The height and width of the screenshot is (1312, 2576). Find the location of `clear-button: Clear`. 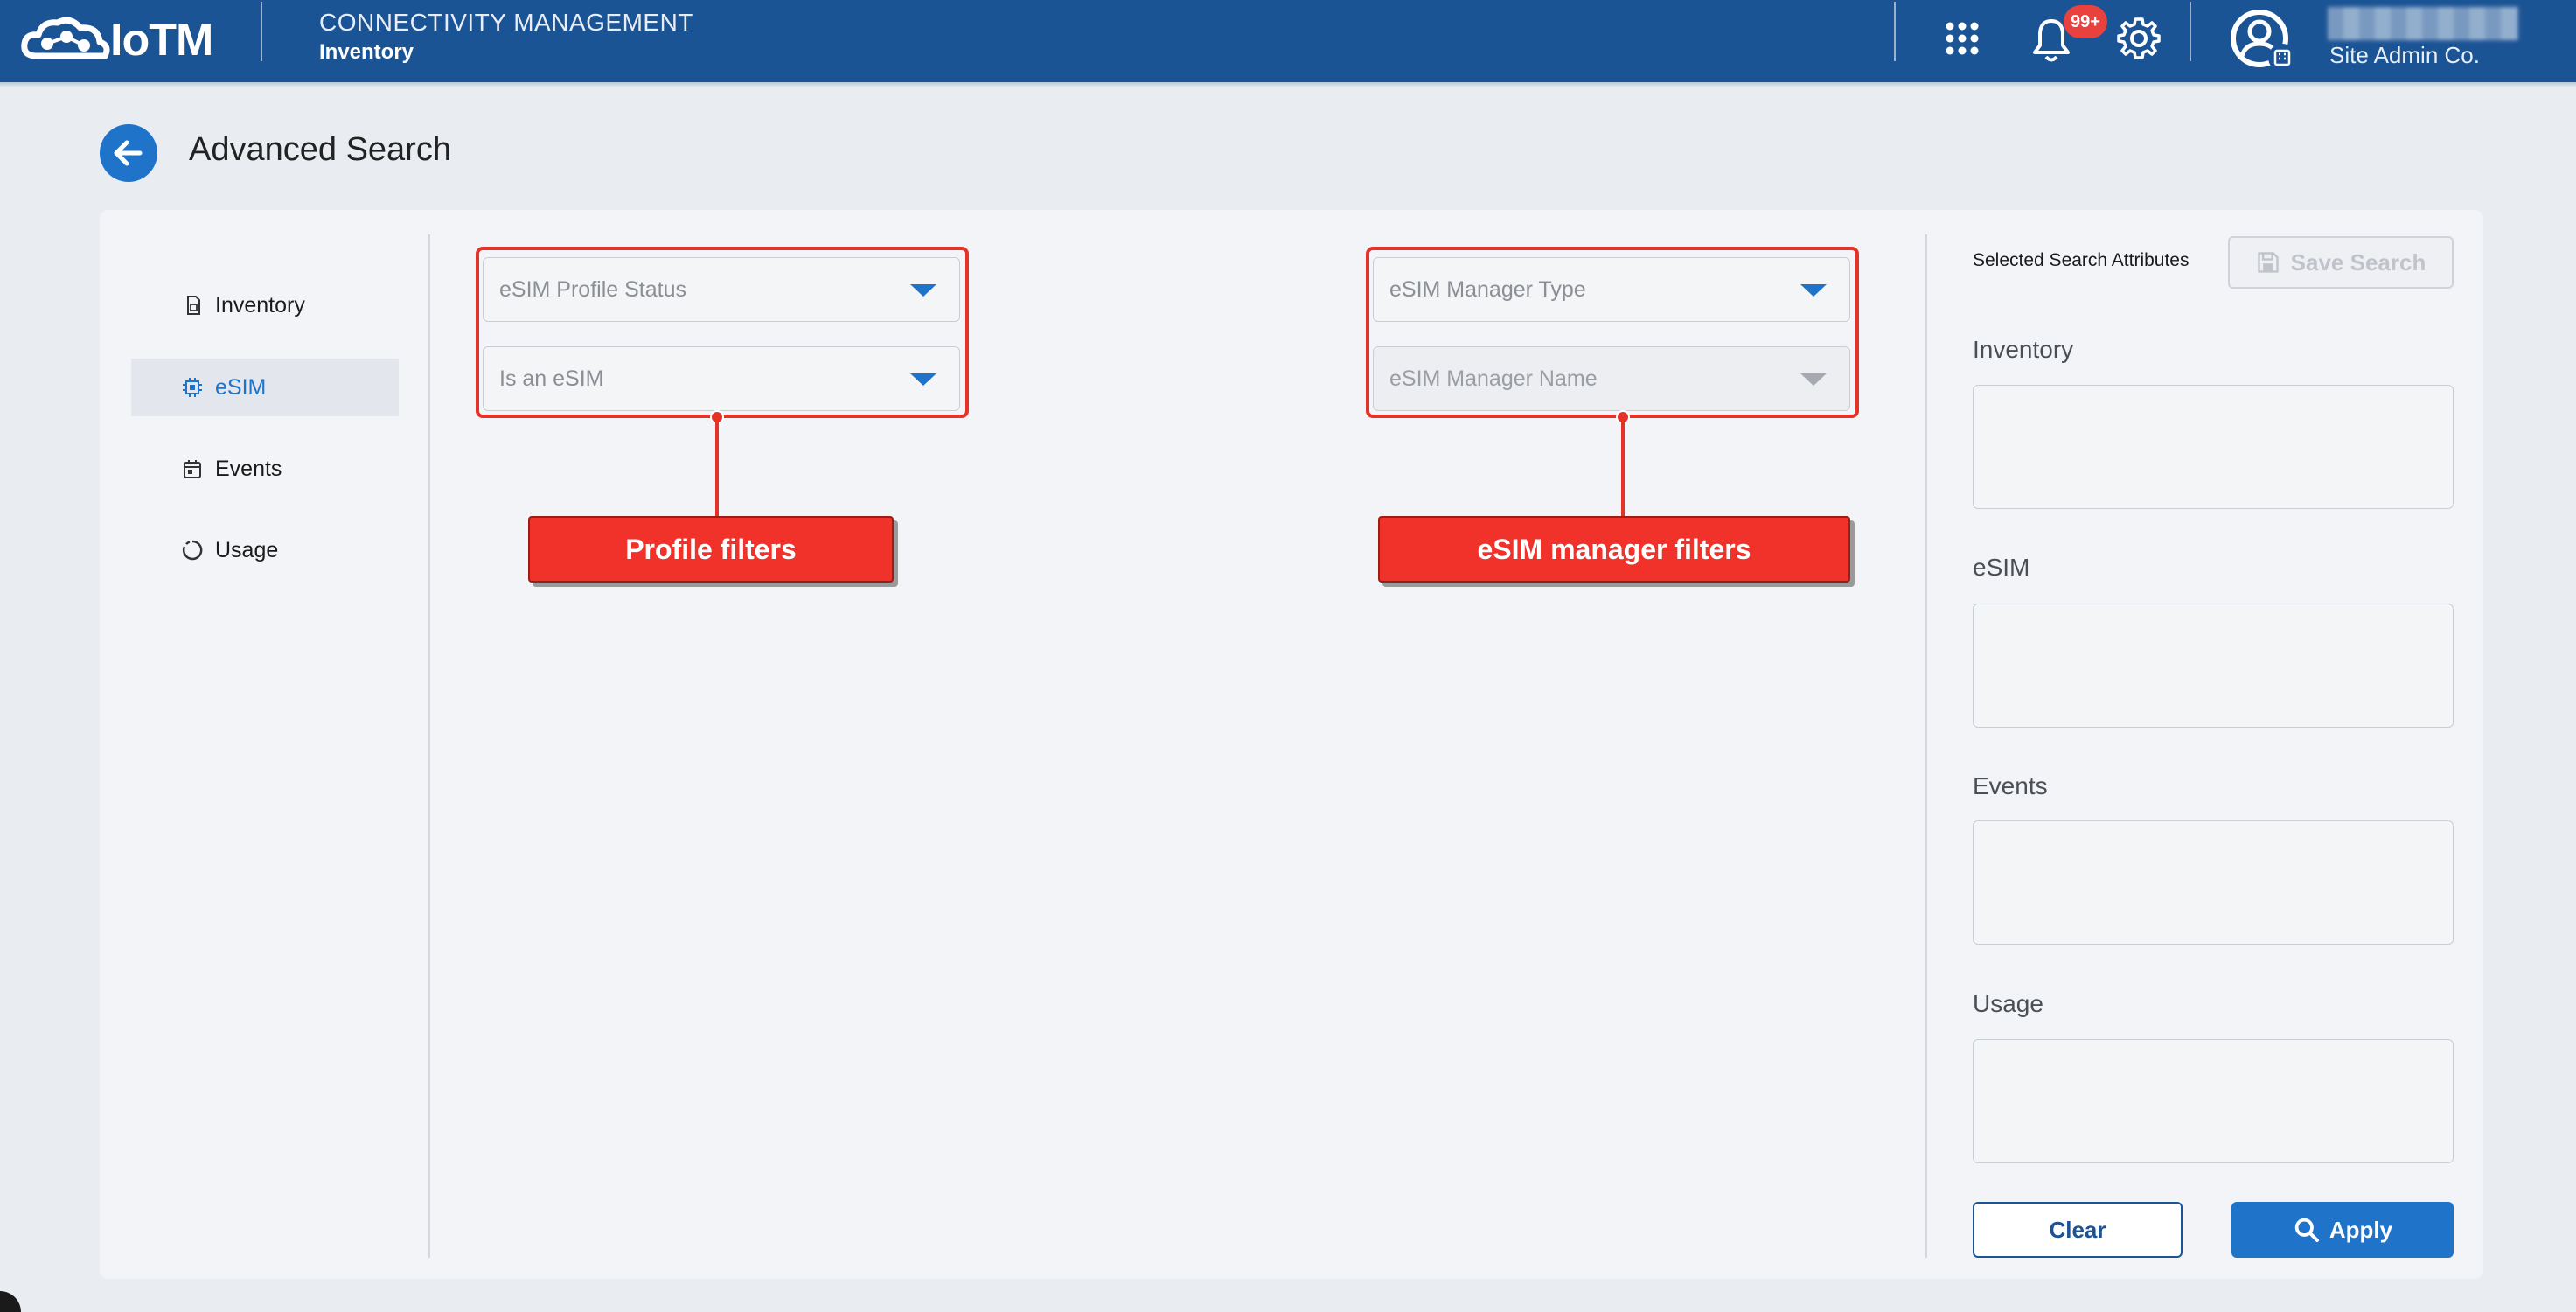

clear-button: Clear is located at coordinates (2078, 1230).